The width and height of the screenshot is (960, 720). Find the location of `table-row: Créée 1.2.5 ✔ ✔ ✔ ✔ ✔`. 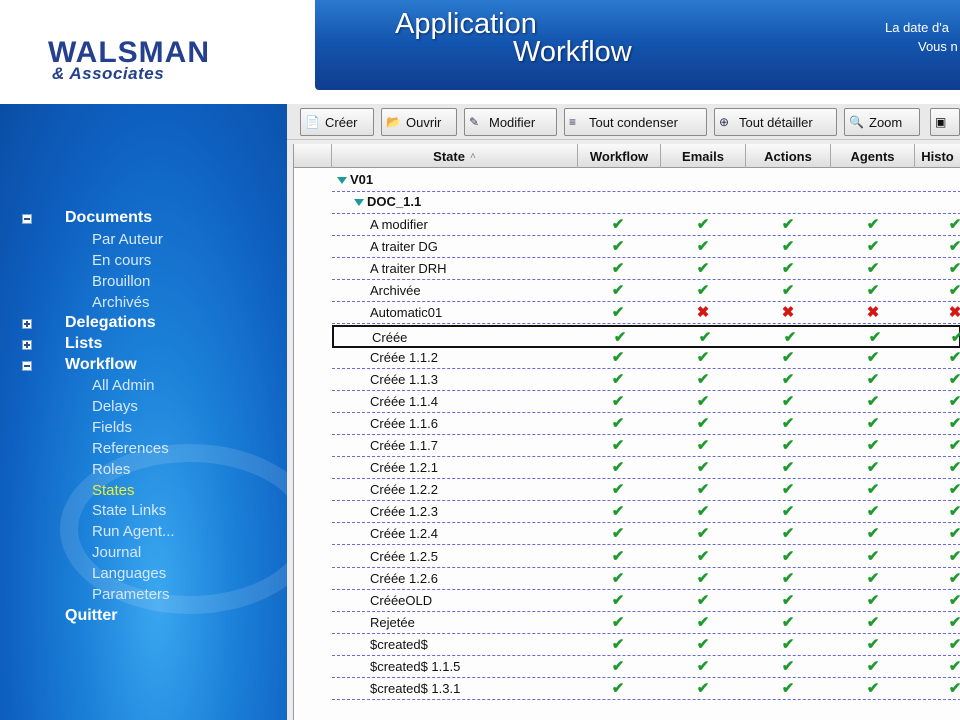

table-row: Créée 1.2.5 ✔ ✔ ✔ ✔ ✔ is located at coordinates (646, 557).